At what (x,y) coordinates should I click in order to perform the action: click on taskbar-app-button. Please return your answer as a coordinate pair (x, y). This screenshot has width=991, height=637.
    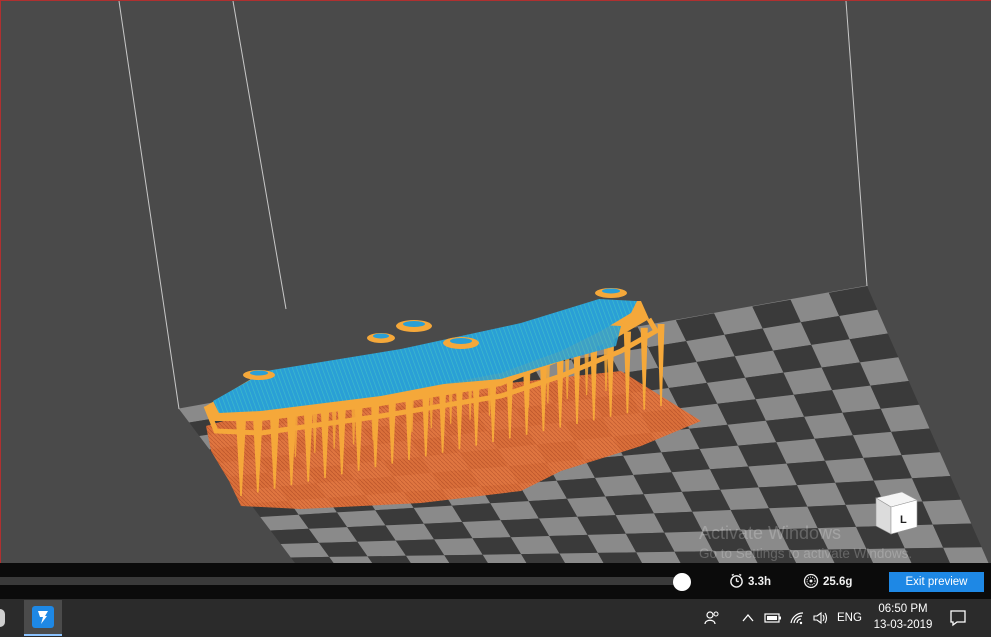
    Looking at the image, I should click on (43, 618).